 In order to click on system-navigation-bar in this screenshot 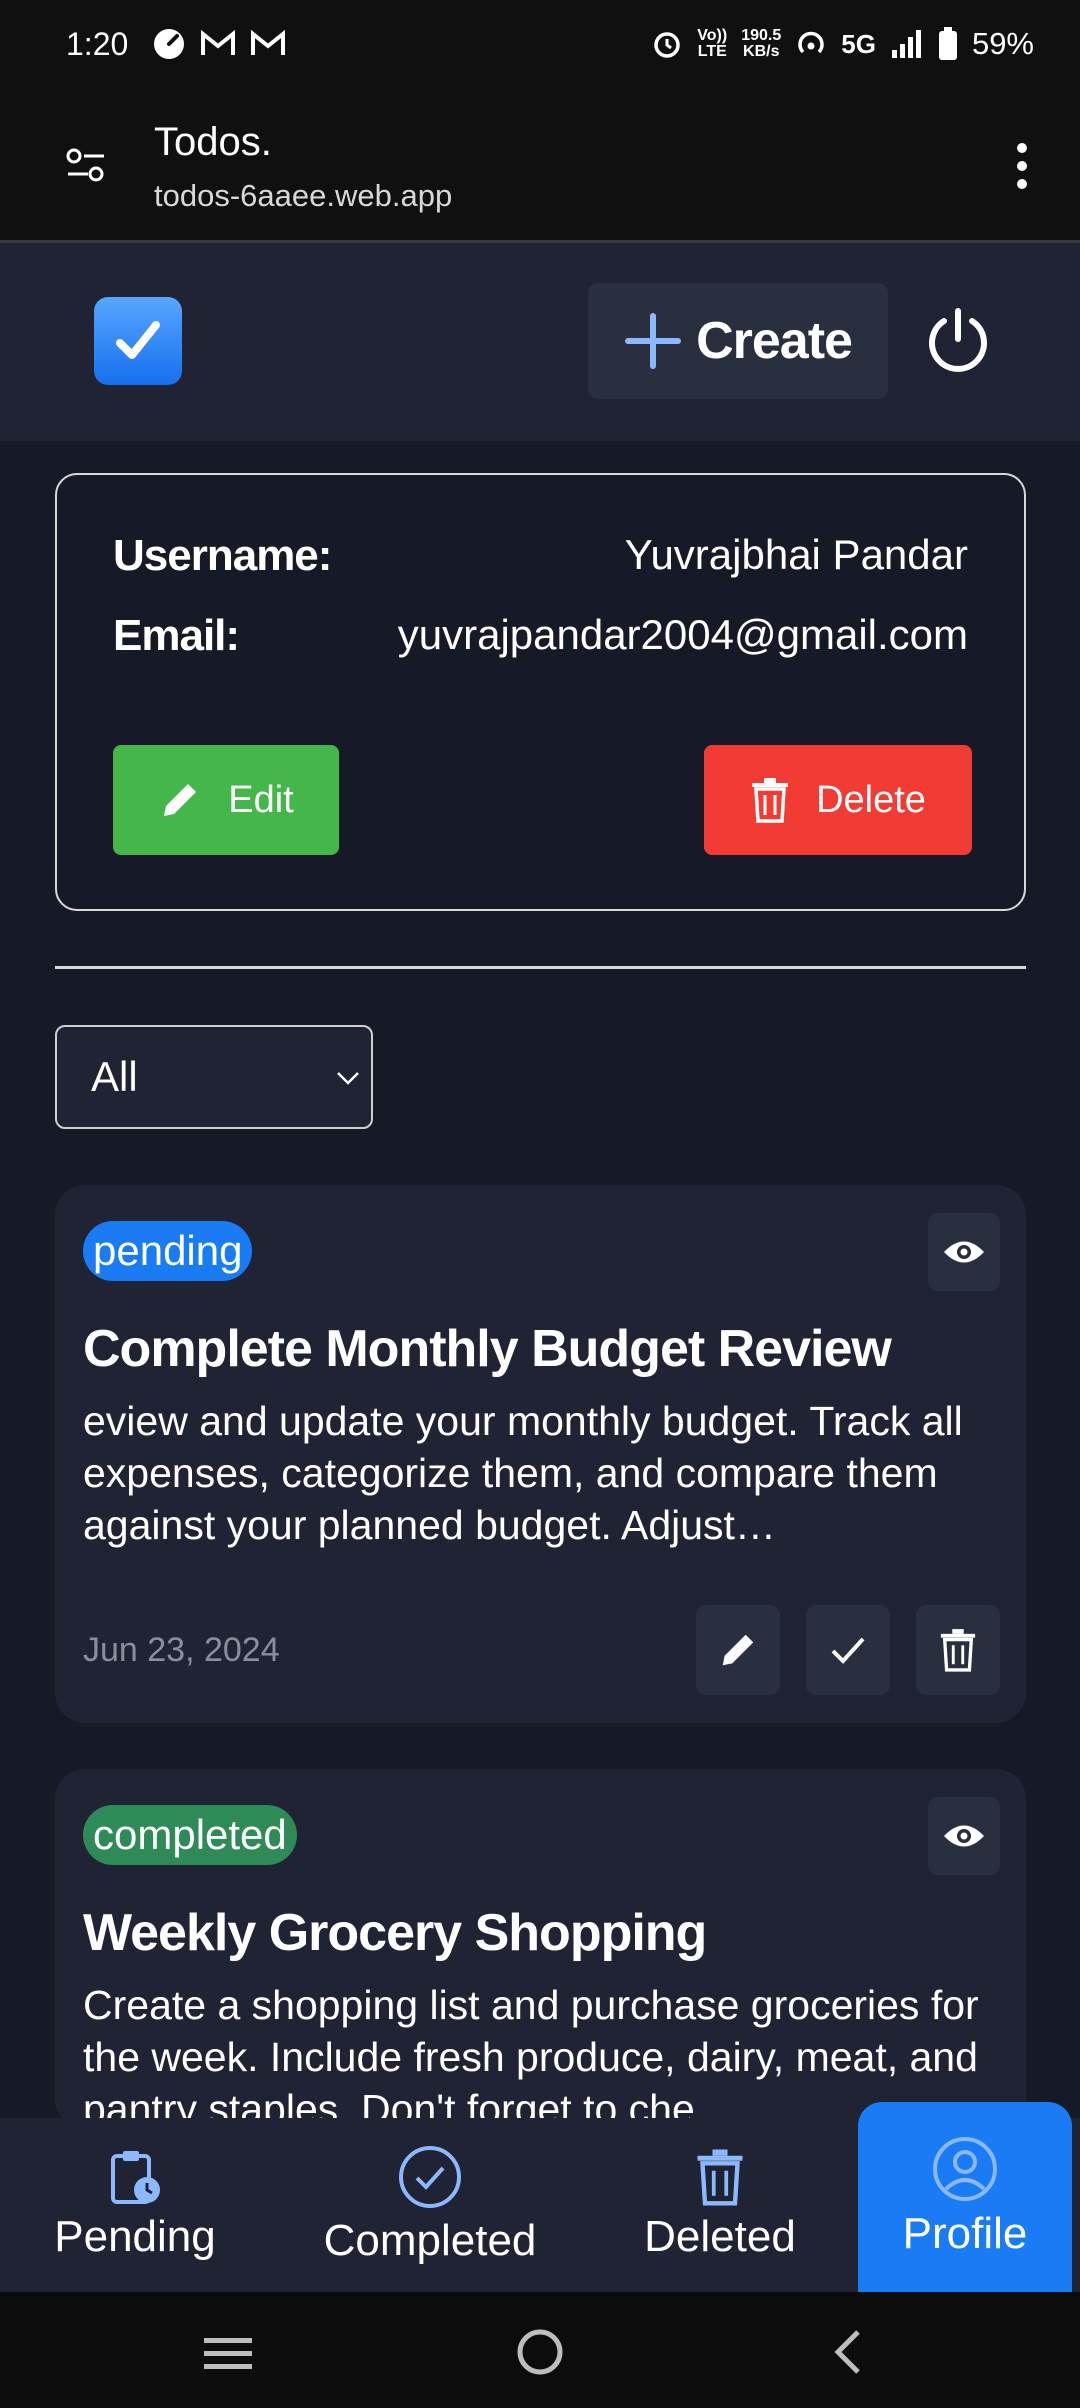, I will do `click(540, 2350)`.